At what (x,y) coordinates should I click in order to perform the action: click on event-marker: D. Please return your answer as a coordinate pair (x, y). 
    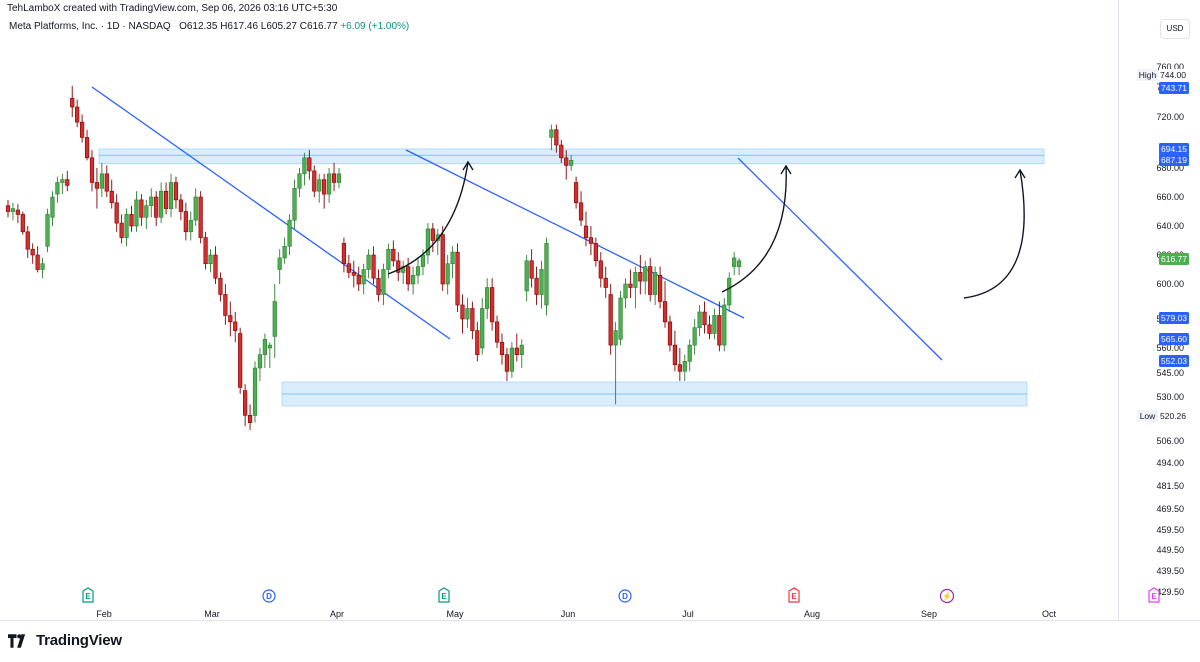
    Looking at the image, I should click on (269, 596).